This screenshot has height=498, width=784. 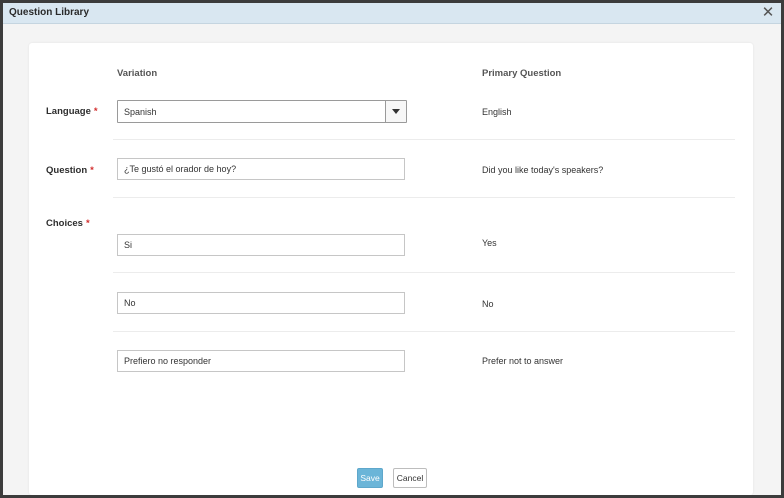 What do you see at coordinates (262, 111) in the screenshot?
I see `language-select: Spanish` at bounding box center [262, 111].